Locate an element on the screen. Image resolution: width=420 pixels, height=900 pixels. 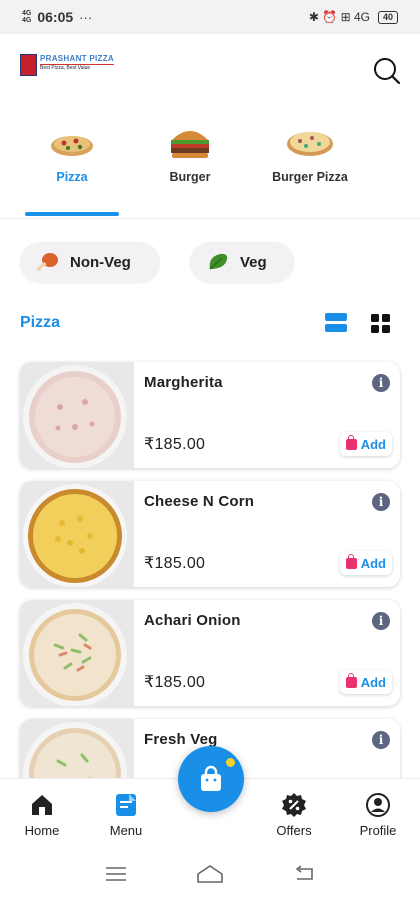
product-card: Margherita ₹185.00 i Add is located at coordinates (210, 415).